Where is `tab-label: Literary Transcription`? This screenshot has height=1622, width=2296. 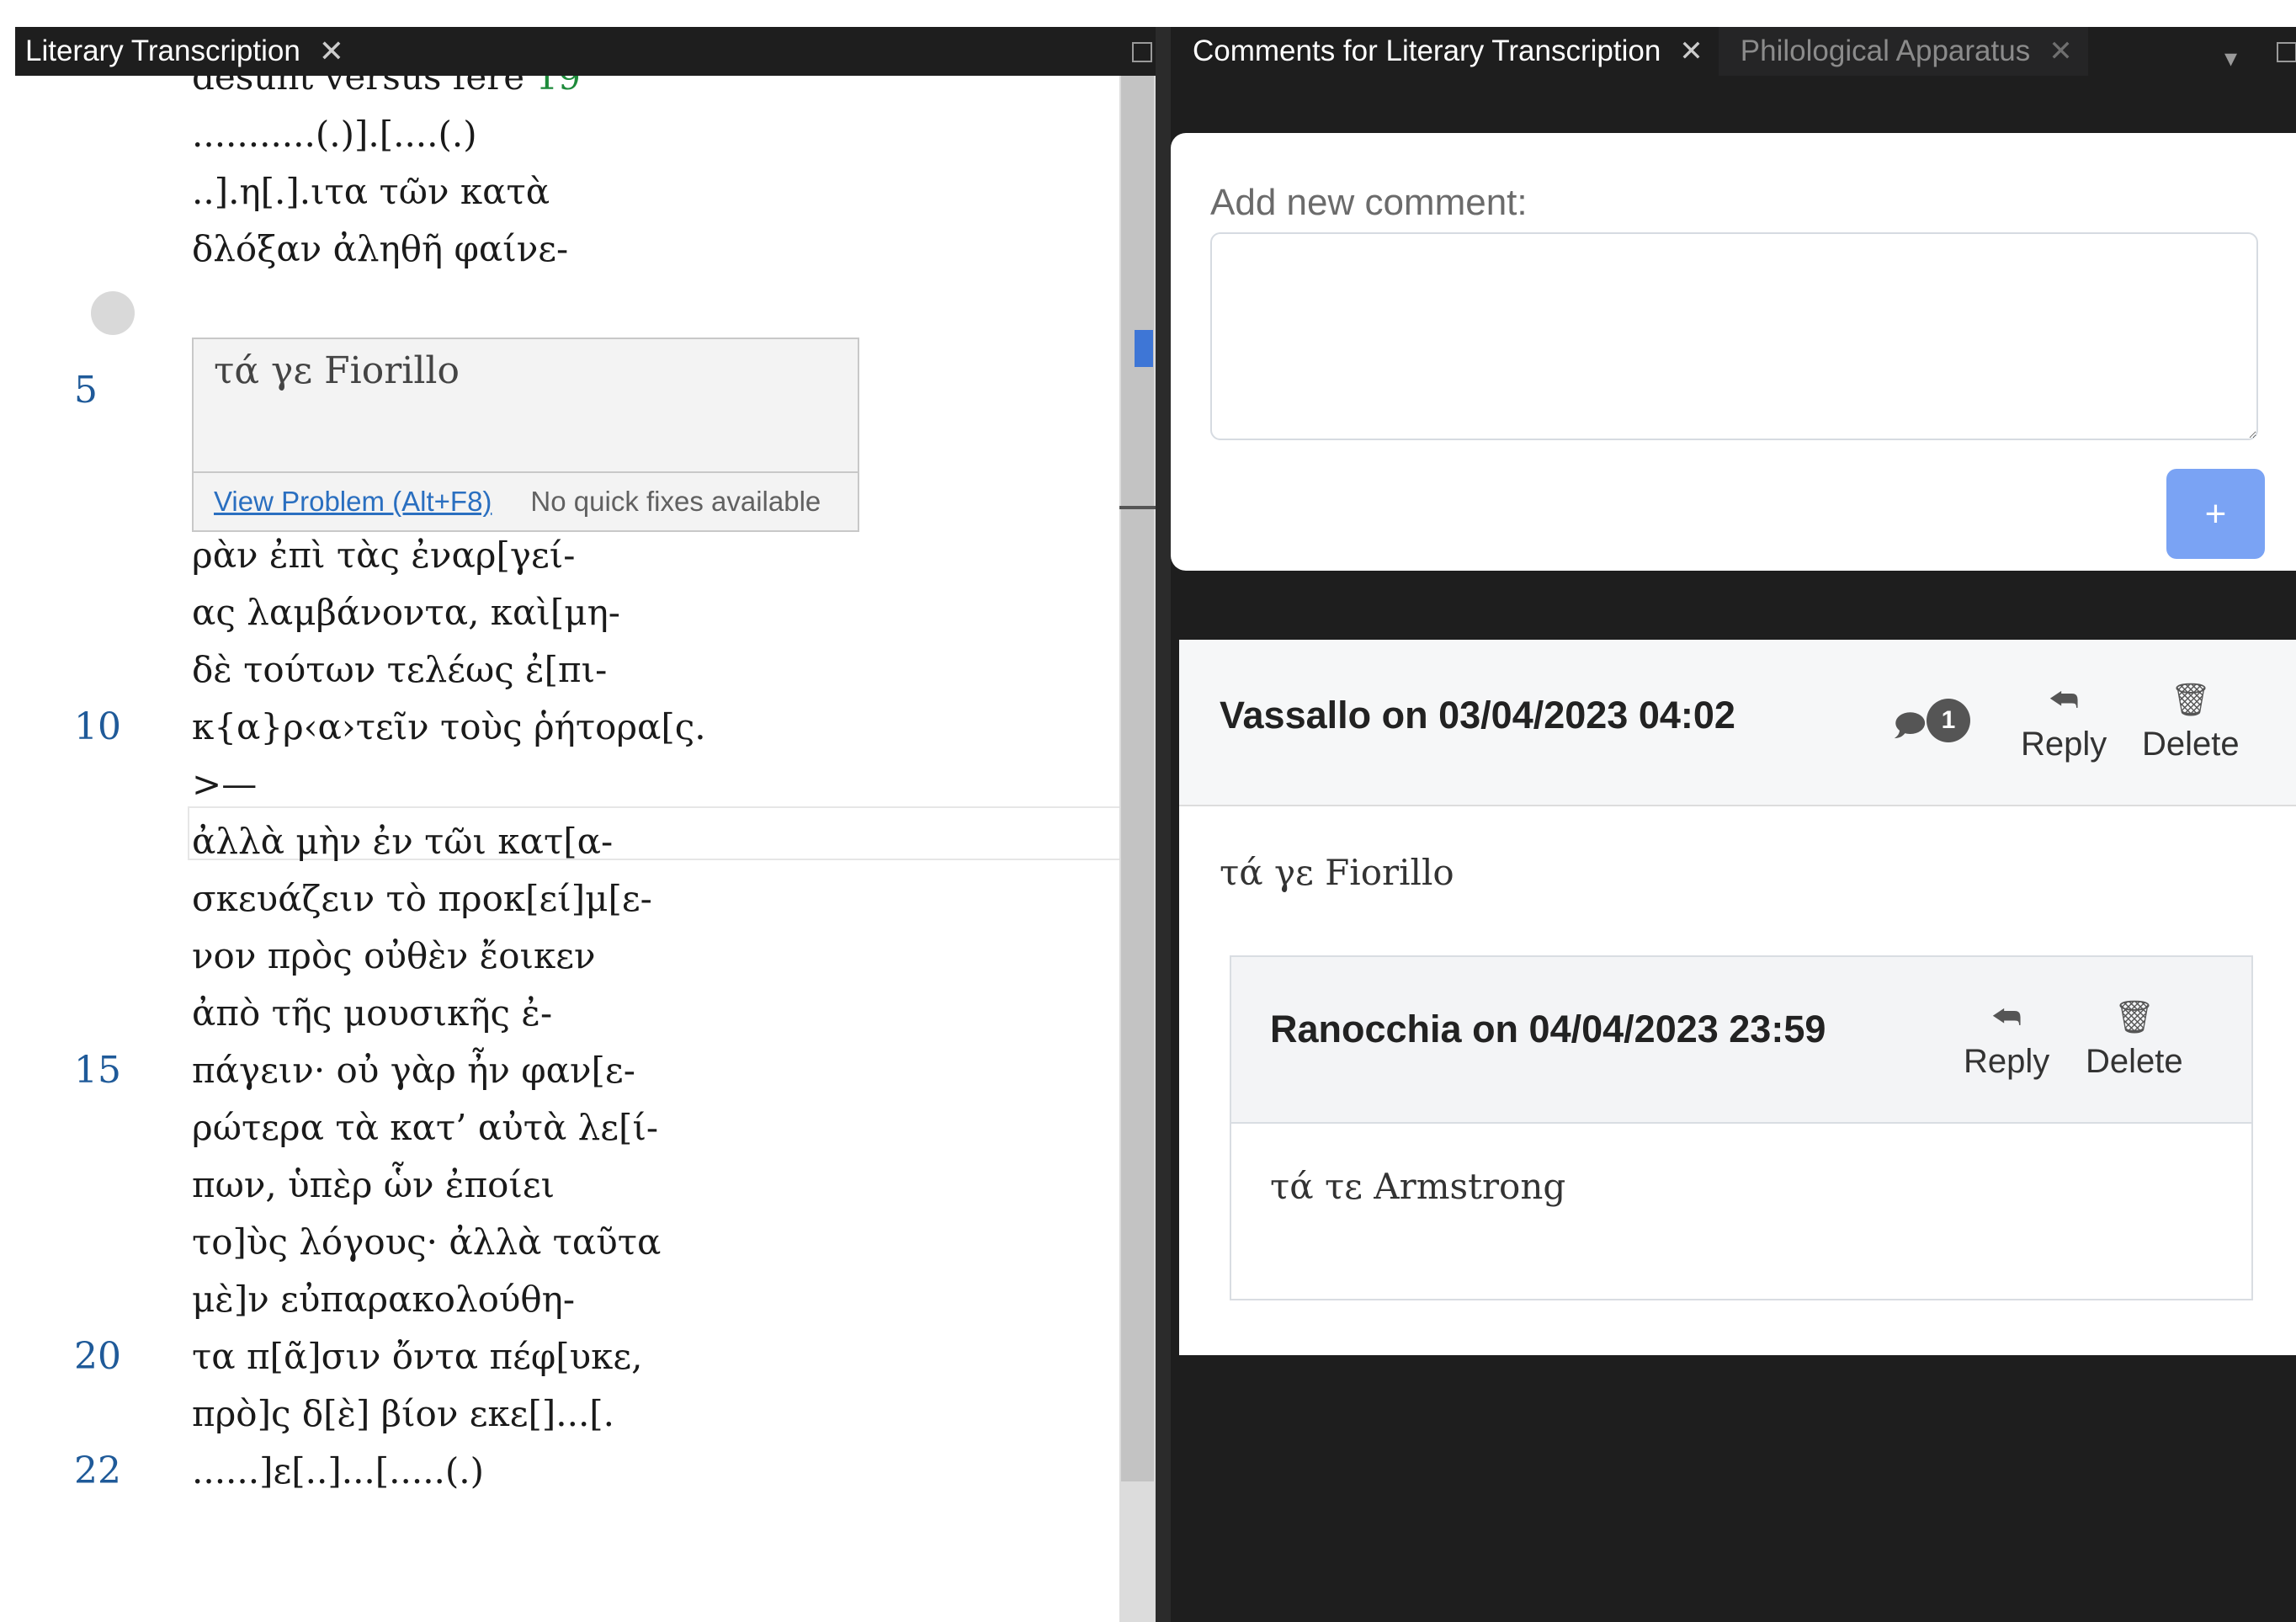 tab-label: Literary Transcription is located at coordinates (162, 51).